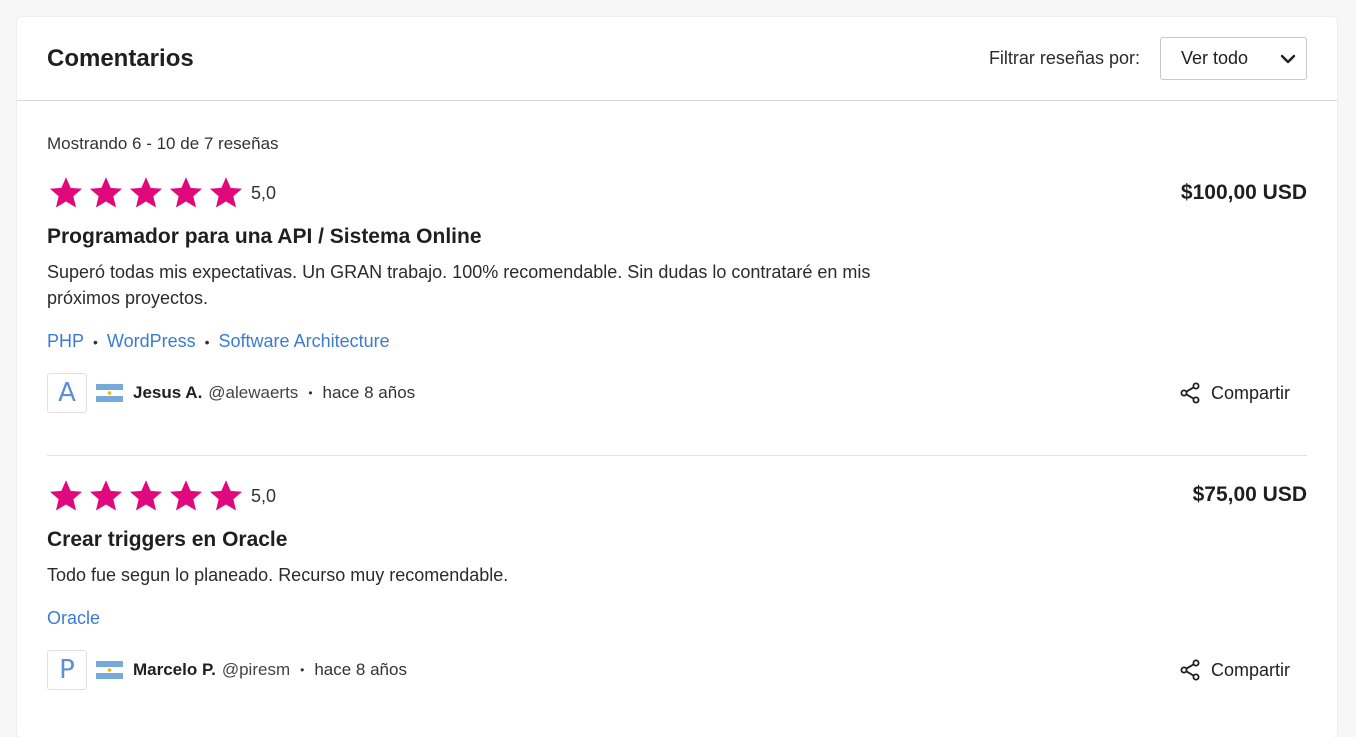 The image size is (1356, 737). What do you see at coordinates (677, 618) in the screenshot?
I see `skills-list: Oracle` at bounding box center [677, 618].